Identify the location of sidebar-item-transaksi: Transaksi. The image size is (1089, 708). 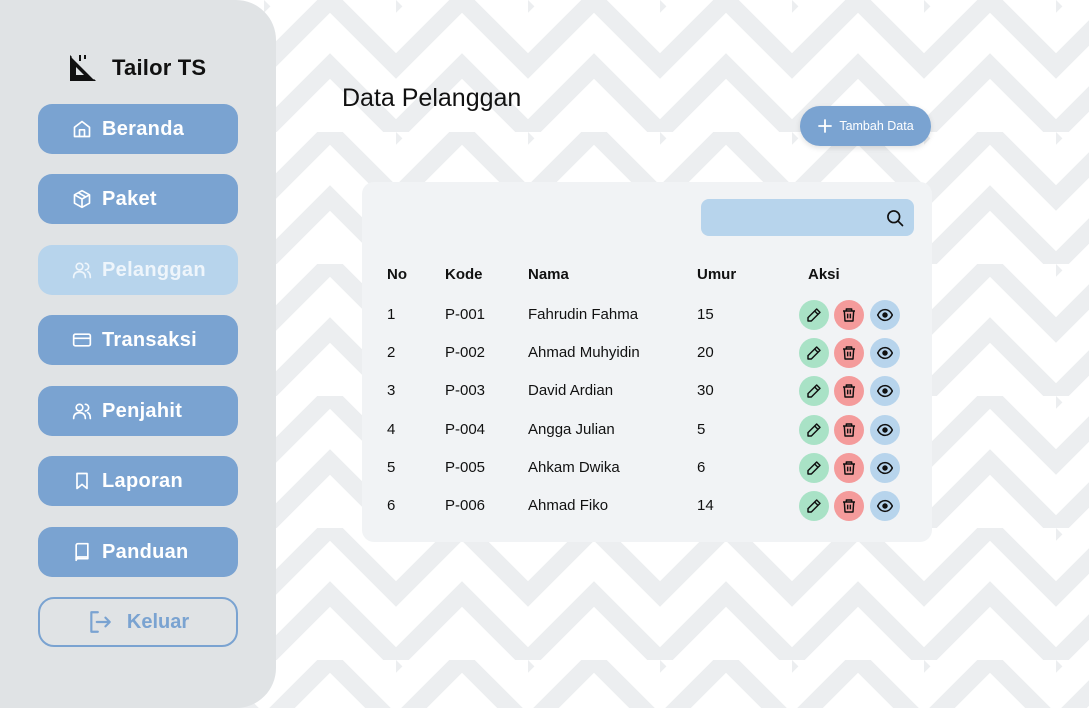
(138, 340).